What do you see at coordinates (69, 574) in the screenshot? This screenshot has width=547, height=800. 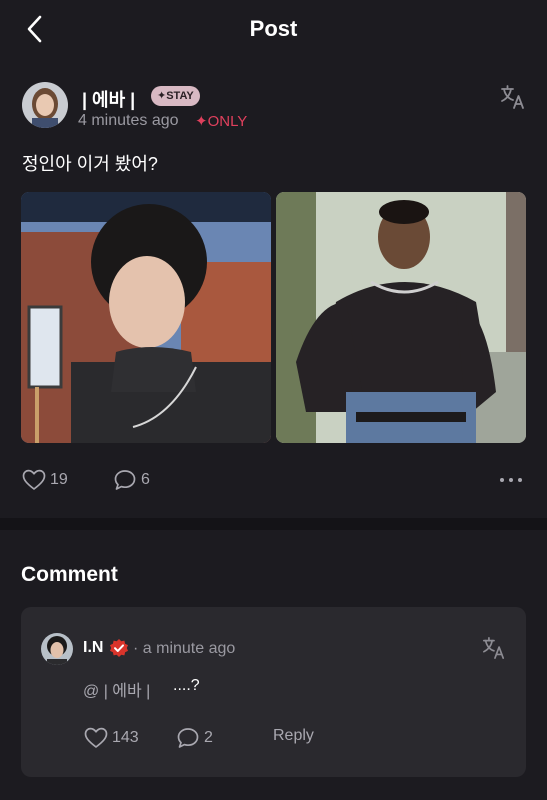 I see `comments-heading: Comment` at bounding box center [69, 574].